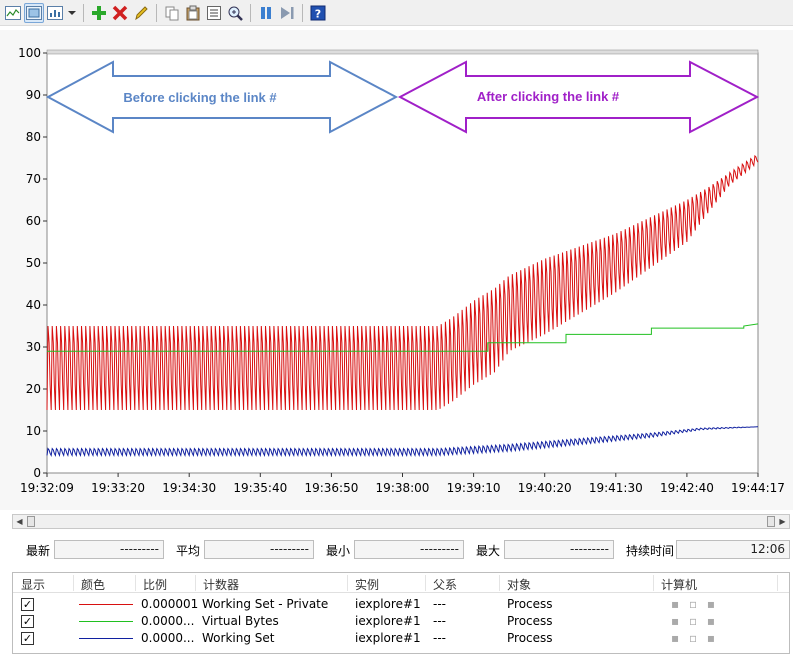 The width and height of the screenshot is (793, 655). Describe the element at coordinates (33, 137) in the screenshot. I see `y-tick-label: 80` at that location.